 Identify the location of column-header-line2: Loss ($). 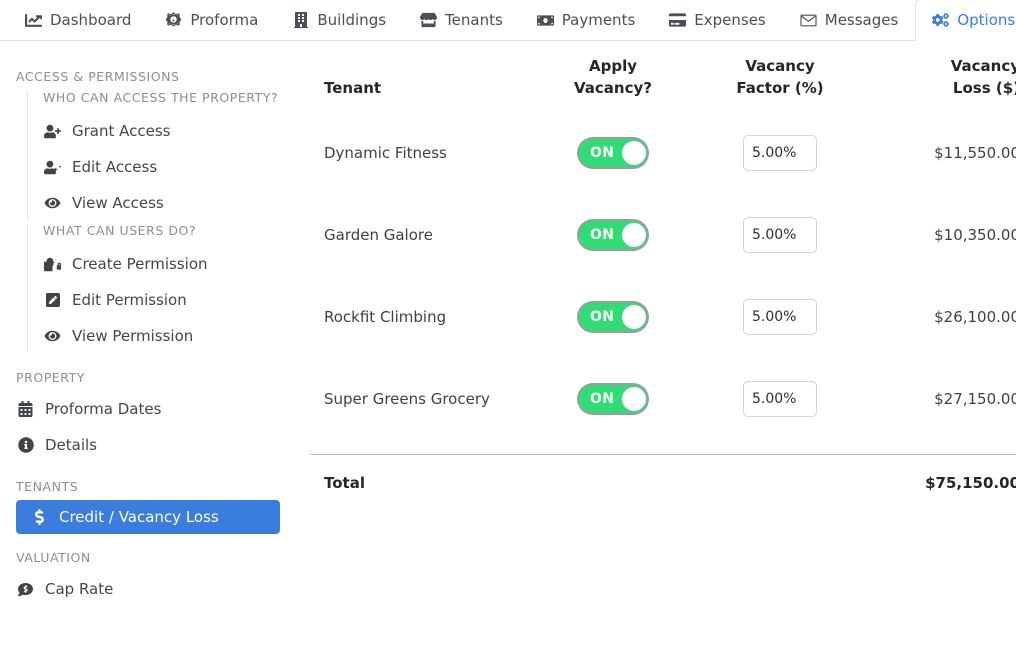
(984, 87).